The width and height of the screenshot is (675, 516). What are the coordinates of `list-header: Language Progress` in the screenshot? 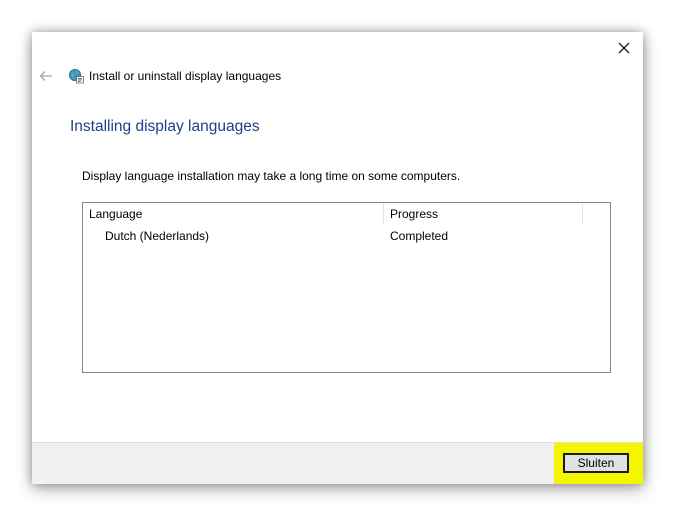 It's located at (346, 214).